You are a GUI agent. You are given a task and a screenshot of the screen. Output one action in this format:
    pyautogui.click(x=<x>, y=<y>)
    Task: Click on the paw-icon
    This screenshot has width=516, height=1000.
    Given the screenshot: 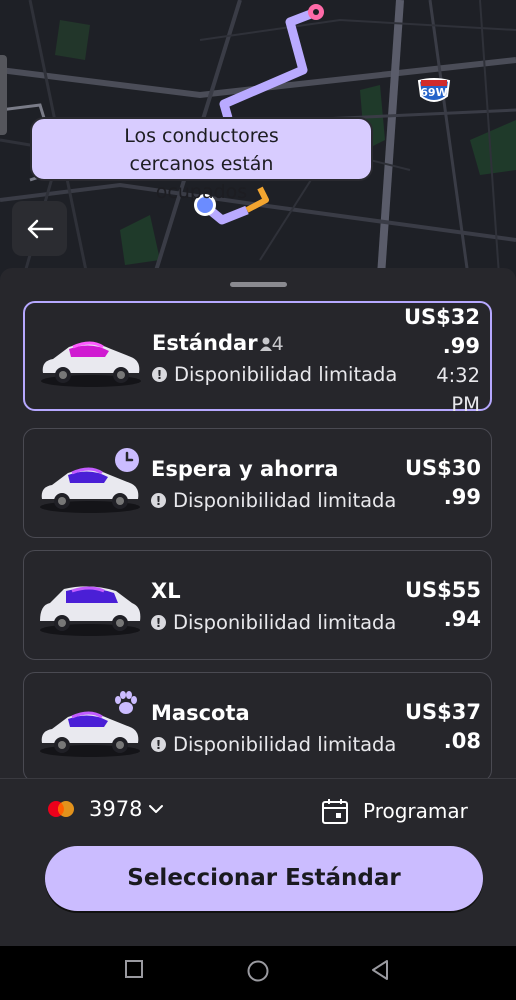 What is the action you would take?
    pyautogui.click(x=126, y=702)
    